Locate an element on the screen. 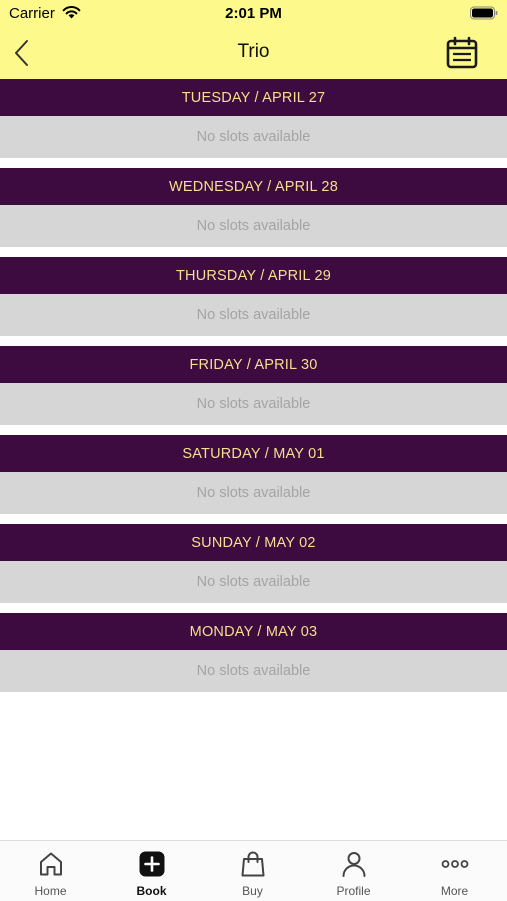 The image size is (507, 901). day-header: SATURDAY / MAY 01 is located at coordinates (253, 453).